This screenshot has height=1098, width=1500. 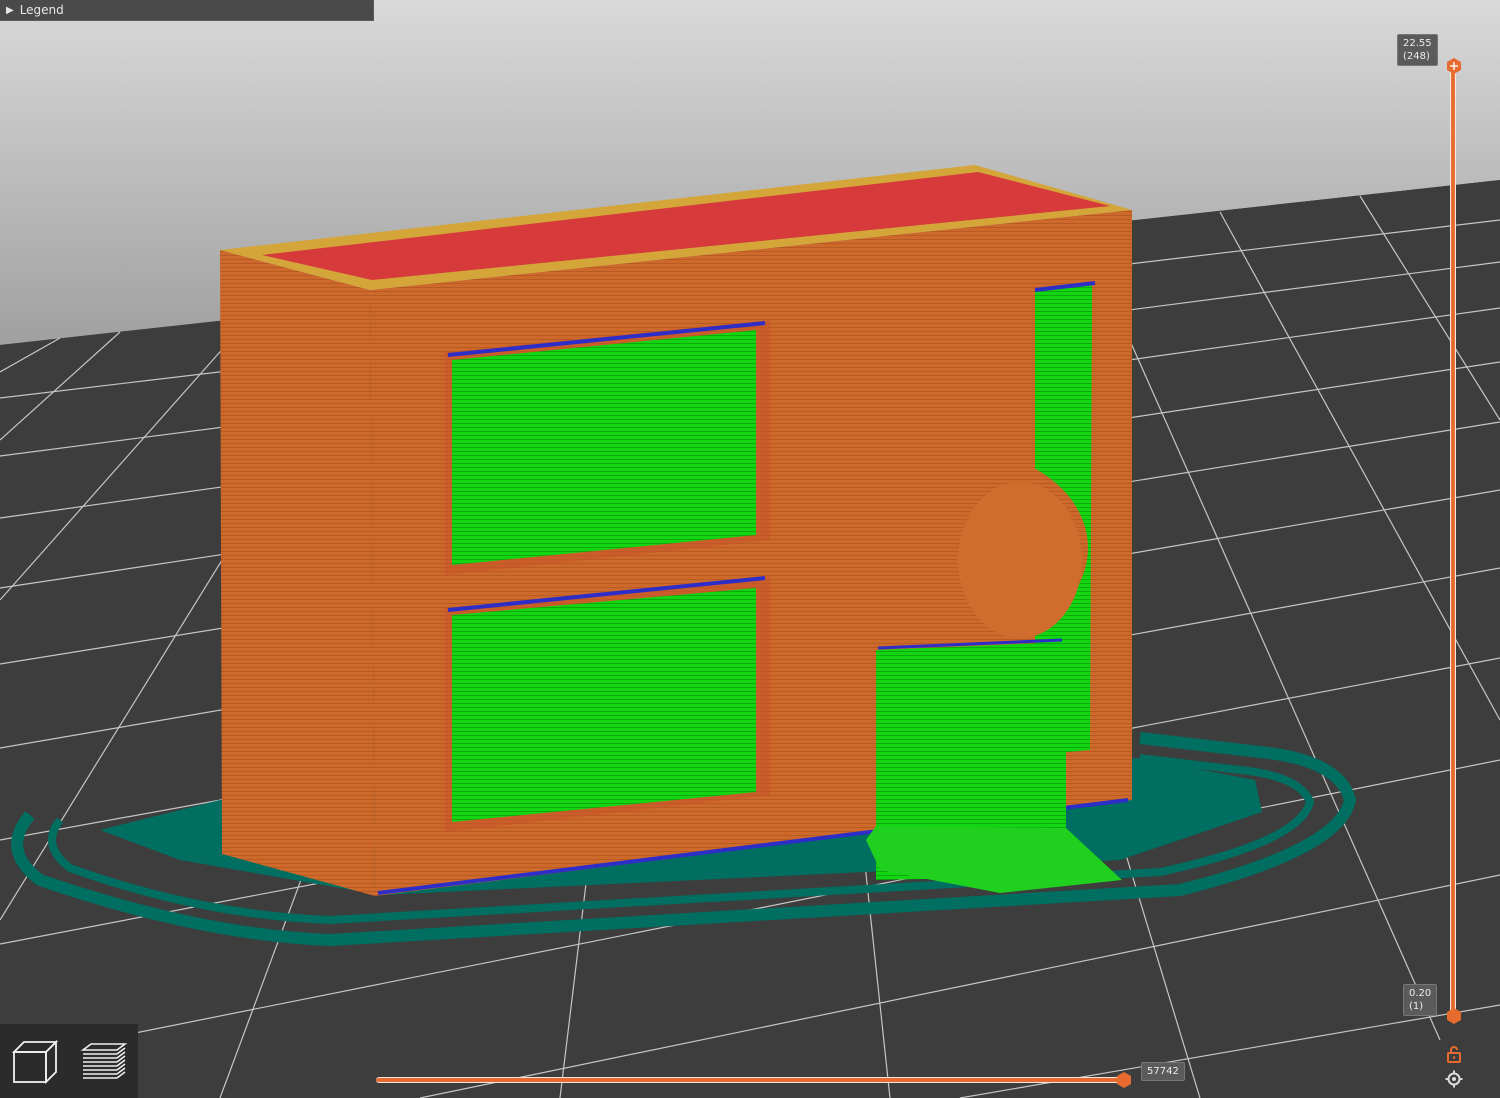 I want to click on object-side-face, so click(x=297, y=573).